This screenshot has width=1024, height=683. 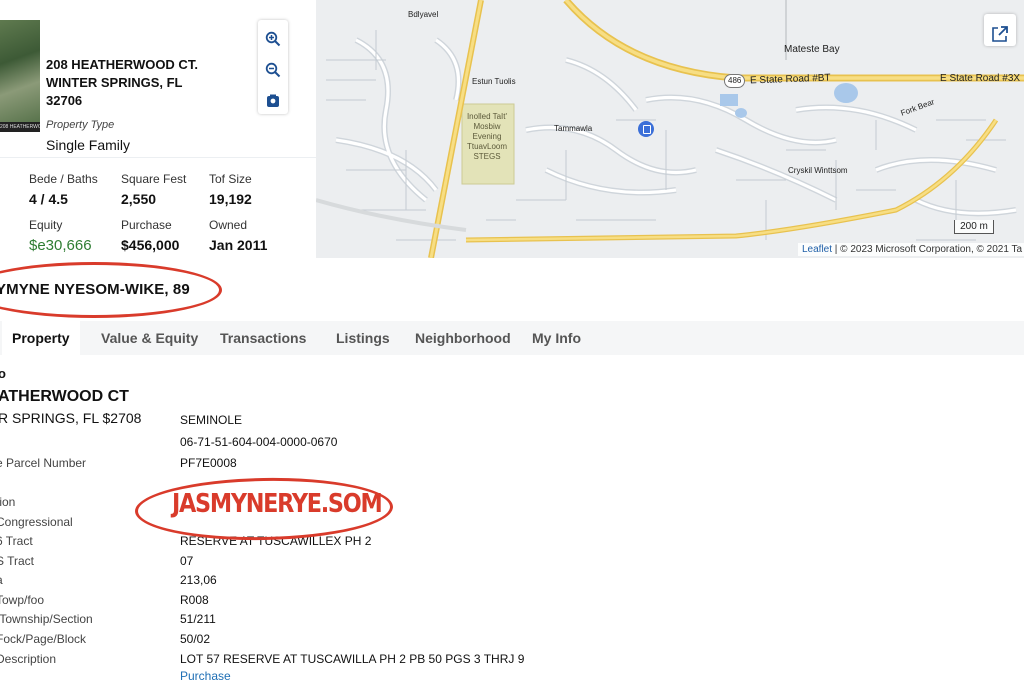 What do you see at coordinates (139, 199) in the screenshot?
I see `stat-value: 2,550` at bounding box center [139, 199].